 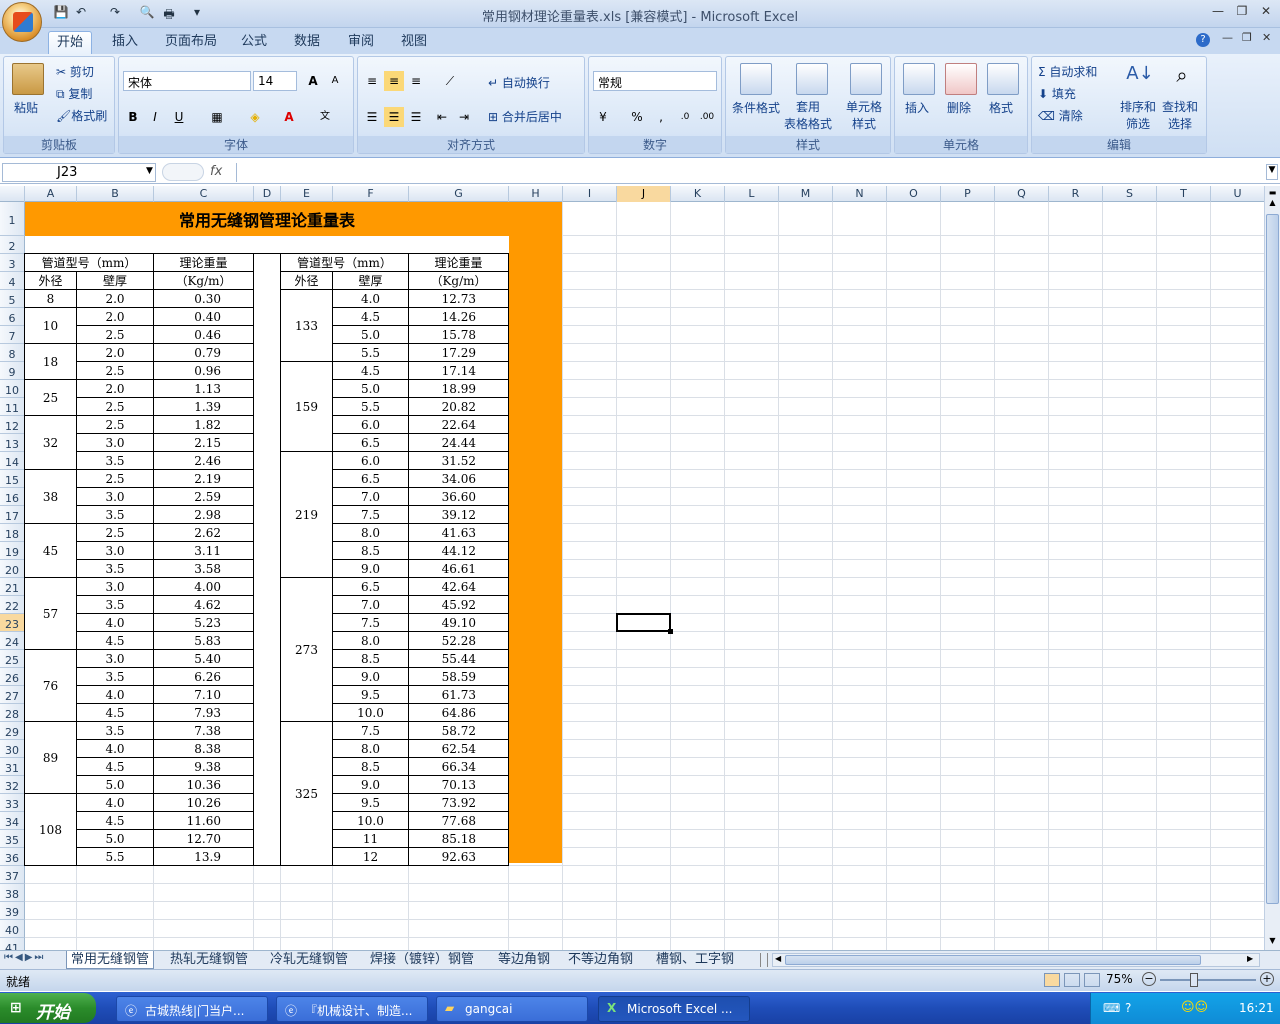 What do you see at coordinates (51, 551) in the screenshot?
I see `outer-diameter-cell: 45` at bounding box center [51, 551].